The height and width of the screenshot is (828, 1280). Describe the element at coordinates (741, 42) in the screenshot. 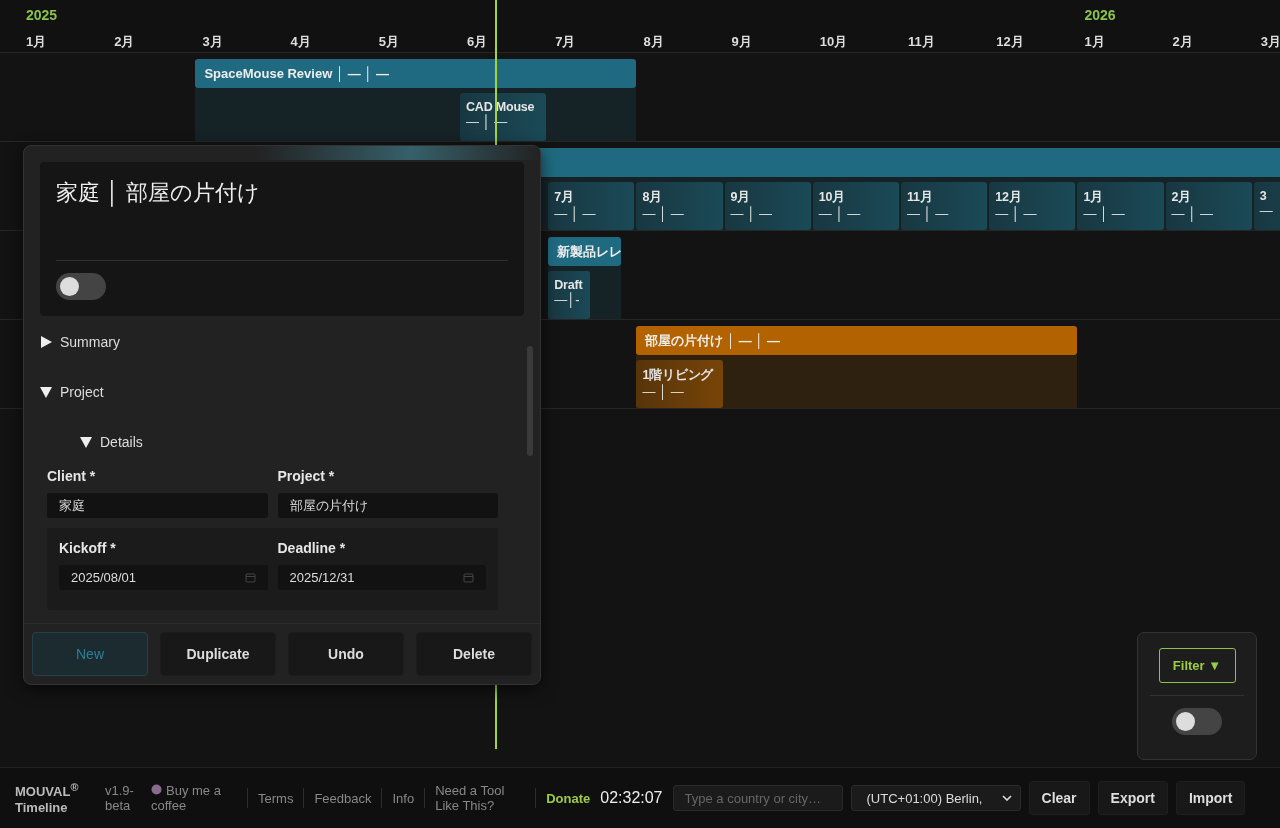

I see `month-label: 9月` at that location.